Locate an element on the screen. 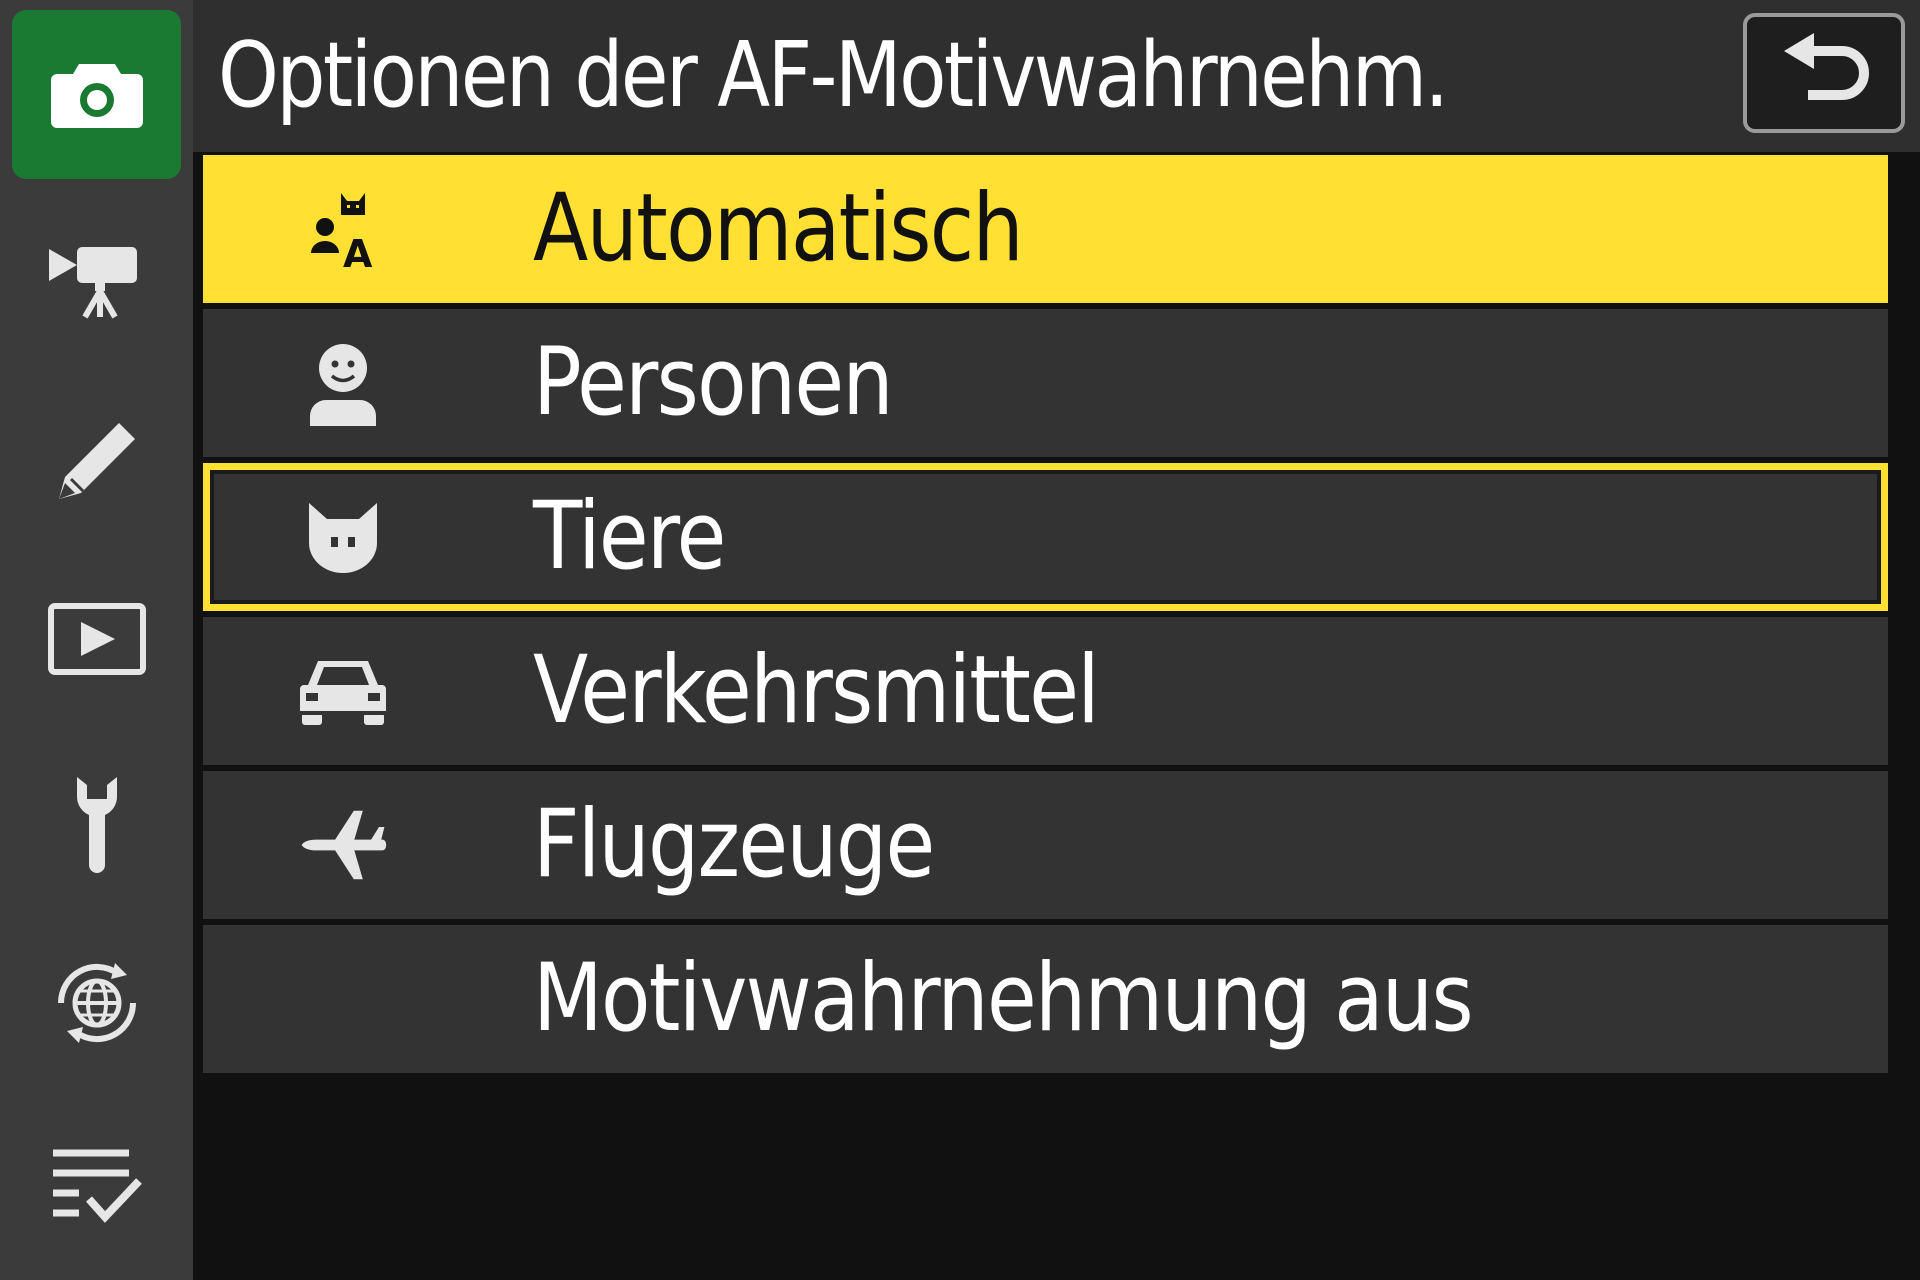 The image size is (1920, 1280). page-title: Optionen der AF-Motivwahrnehm. is located at coordinates (833, 75).